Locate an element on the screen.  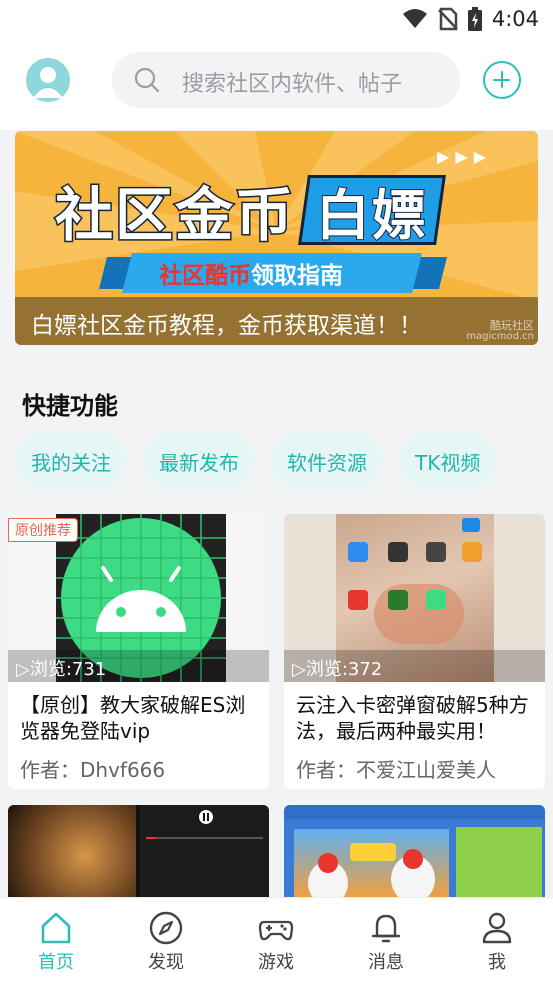
banner-ribbon-text: 社区酷币领取指南 is located at coordinates (251, 273).